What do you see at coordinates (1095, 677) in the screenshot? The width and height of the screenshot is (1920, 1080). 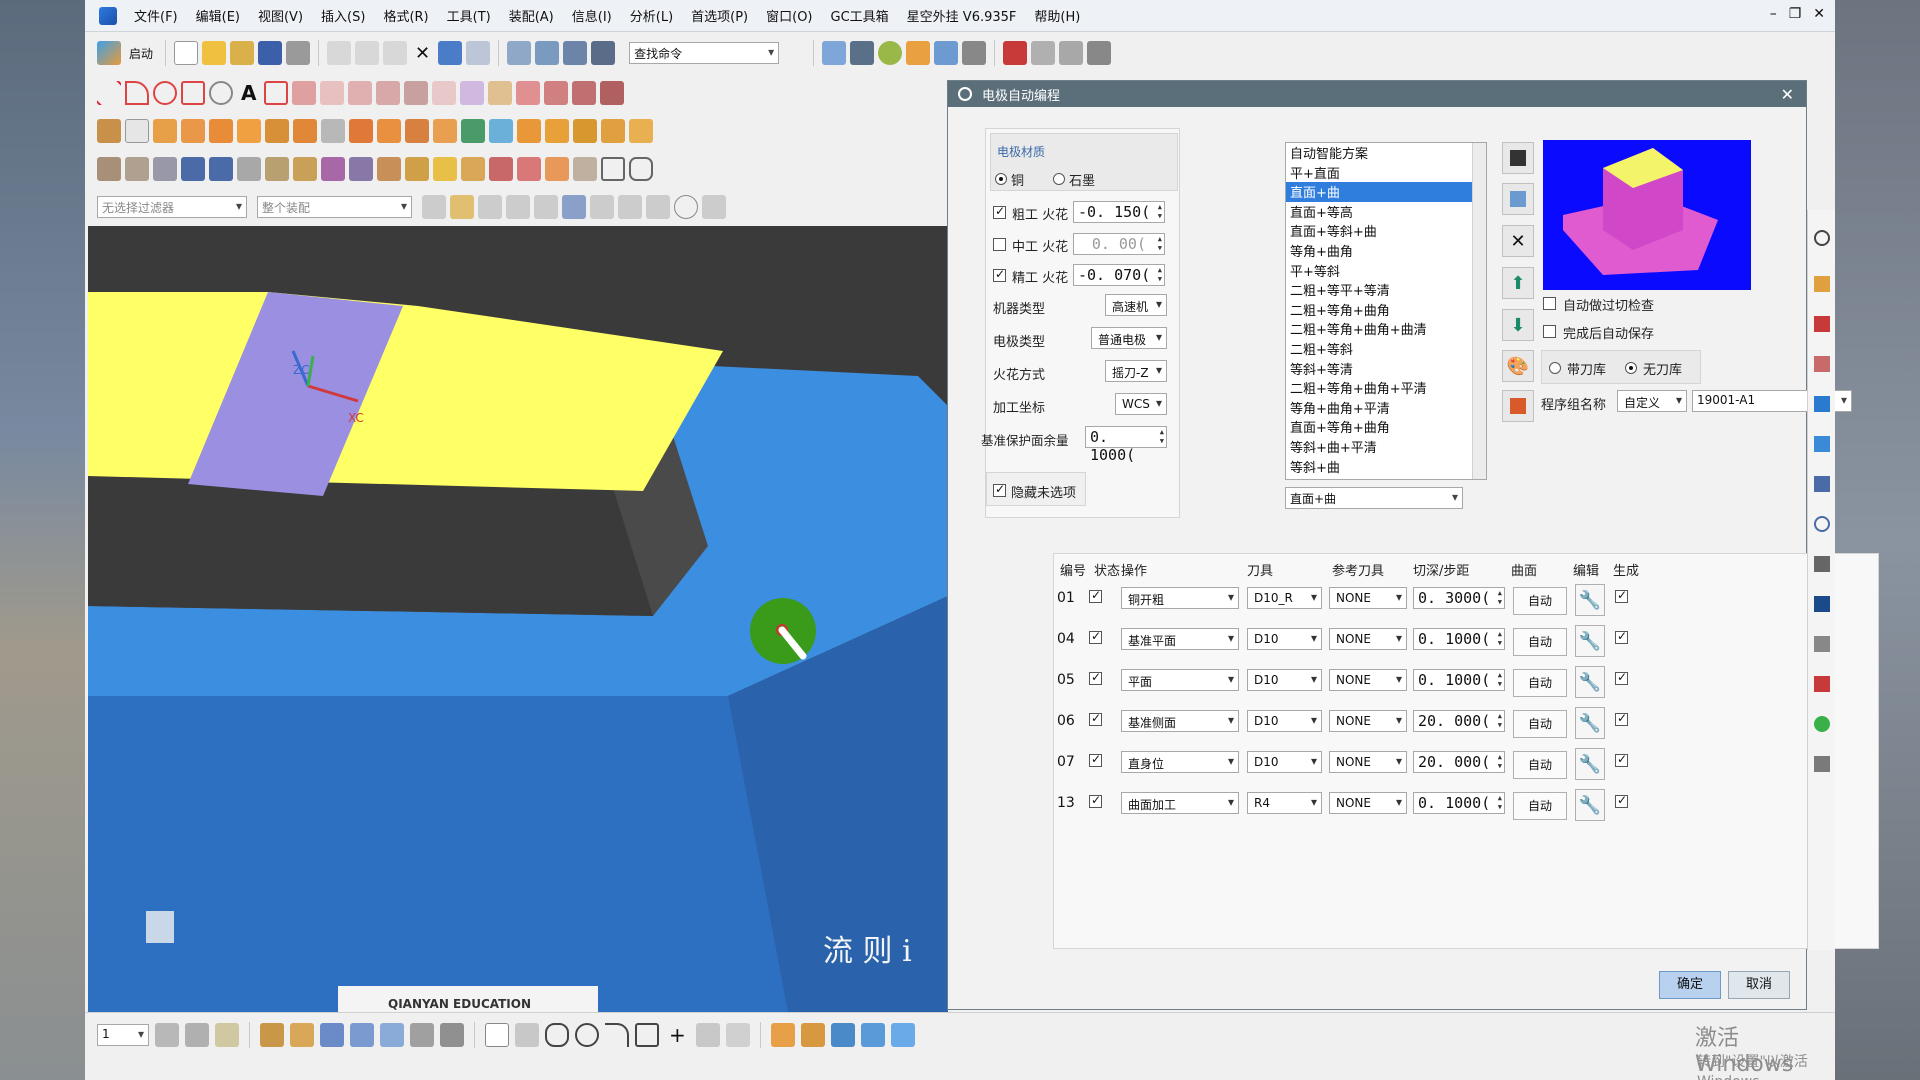 I see `row-status-checkbox` at bounding box center [1095, 677].